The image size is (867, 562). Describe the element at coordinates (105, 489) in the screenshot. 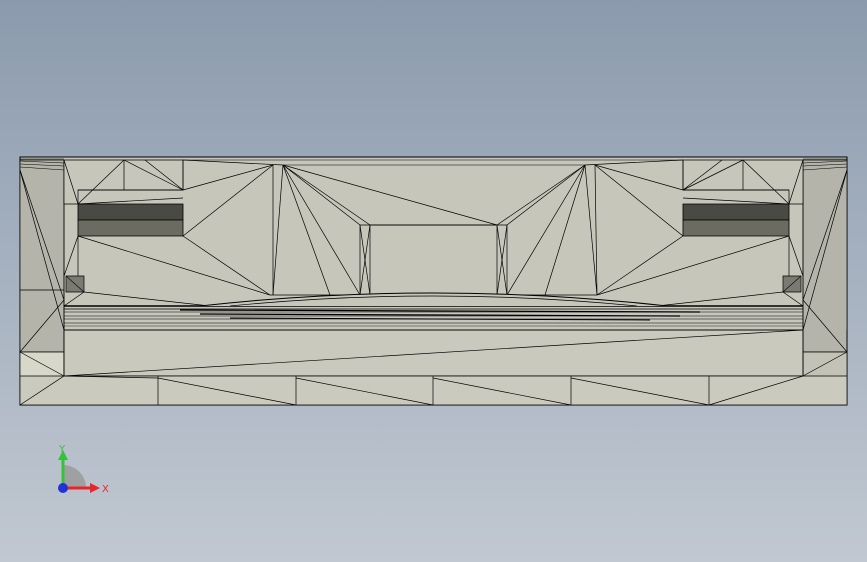

I see `x-axis-label: X` at that location.